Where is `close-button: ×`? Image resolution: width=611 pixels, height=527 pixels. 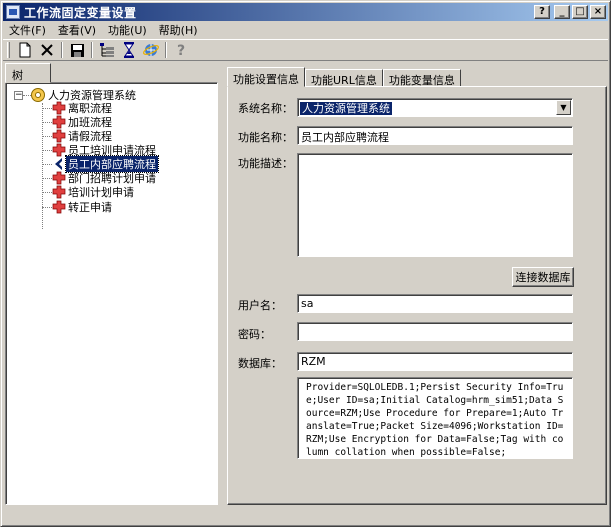 close-button: × is located at coordinates (598, 12).